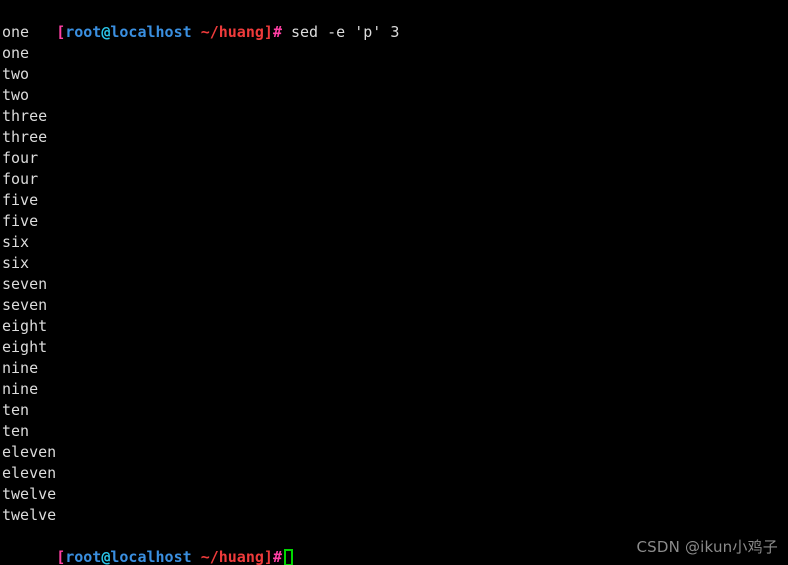  Describe the element at coordinates (16, 53) in the screenshot. I see `output-line: one` at that location.